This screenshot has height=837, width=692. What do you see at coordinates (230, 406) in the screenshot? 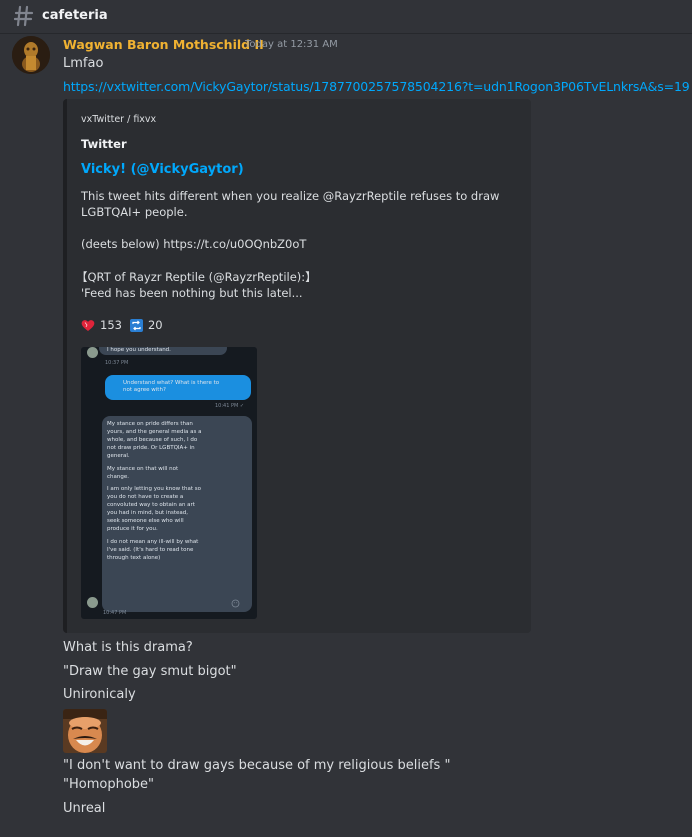
I see `chat-time: 10:41 PM ✓` at bounding box center [230, 406].